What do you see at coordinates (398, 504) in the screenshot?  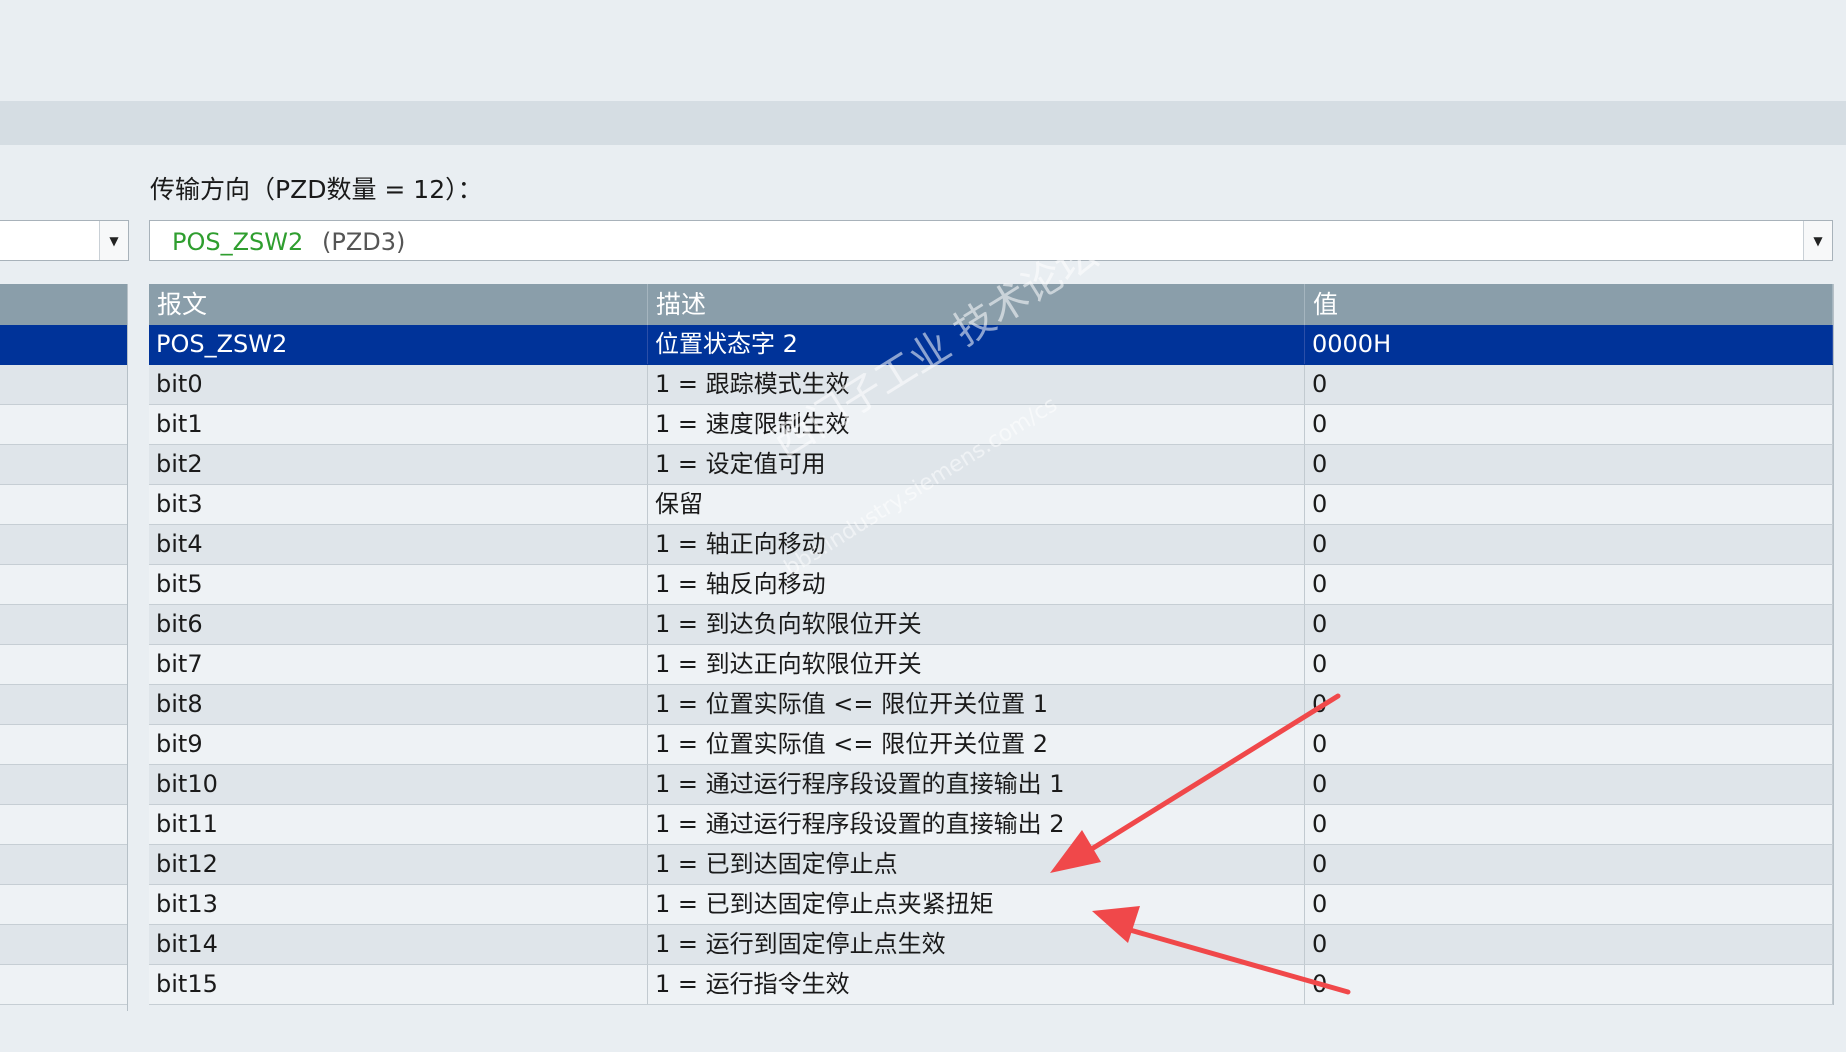 I see `cell-telegram: bit3` at bounding box center [398, 504].